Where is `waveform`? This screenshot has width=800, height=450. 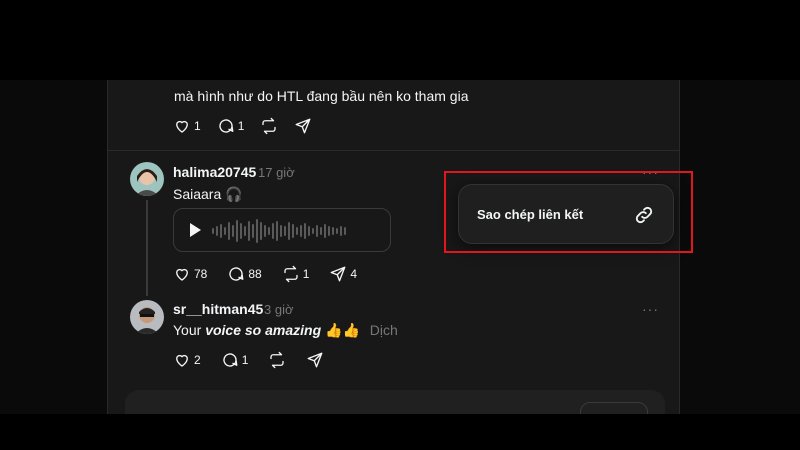 waveform is located at coordinates (280, 231).